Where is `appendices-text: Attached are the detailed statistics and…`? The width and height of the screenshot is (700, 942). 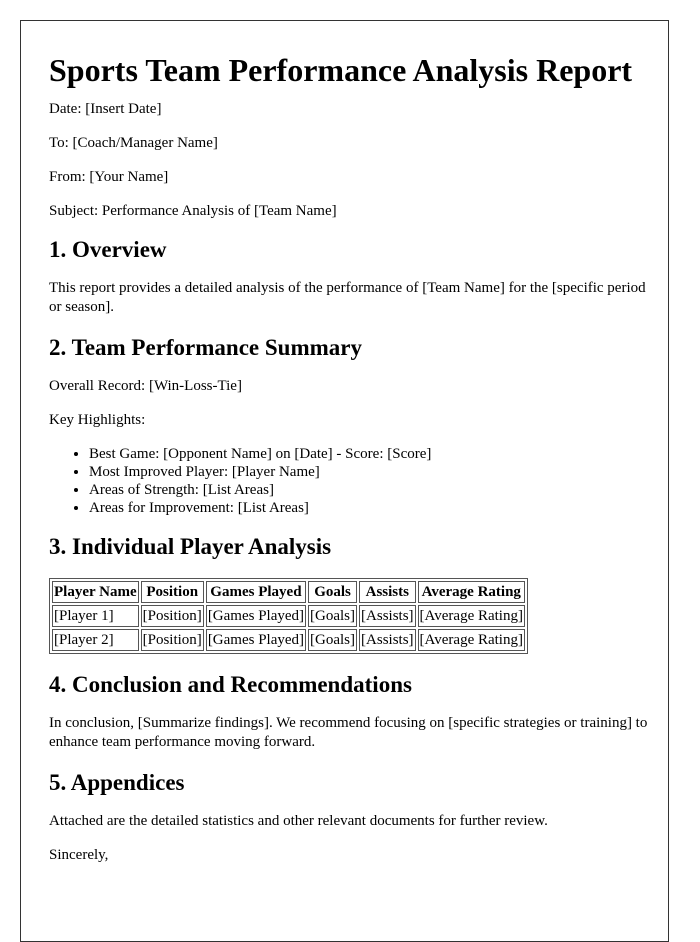 appendices-text: Attached are the detailed statistics and… is located at coordinates (298, 821).